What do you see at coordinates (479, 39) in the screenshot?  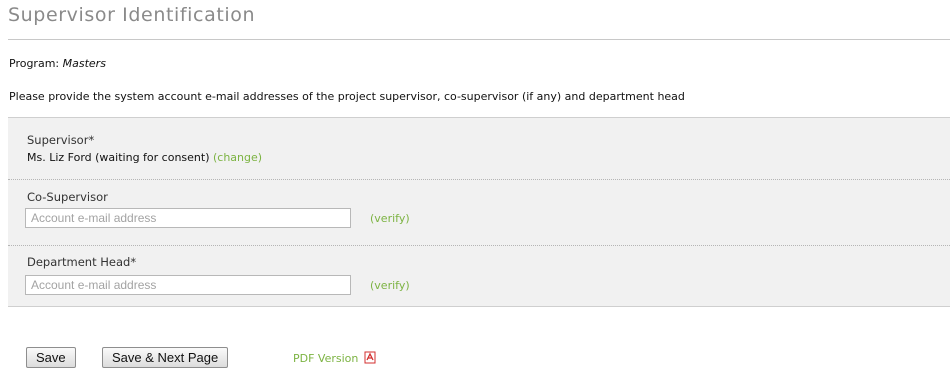 I see `title-divider` at bounding box center [479, 39].